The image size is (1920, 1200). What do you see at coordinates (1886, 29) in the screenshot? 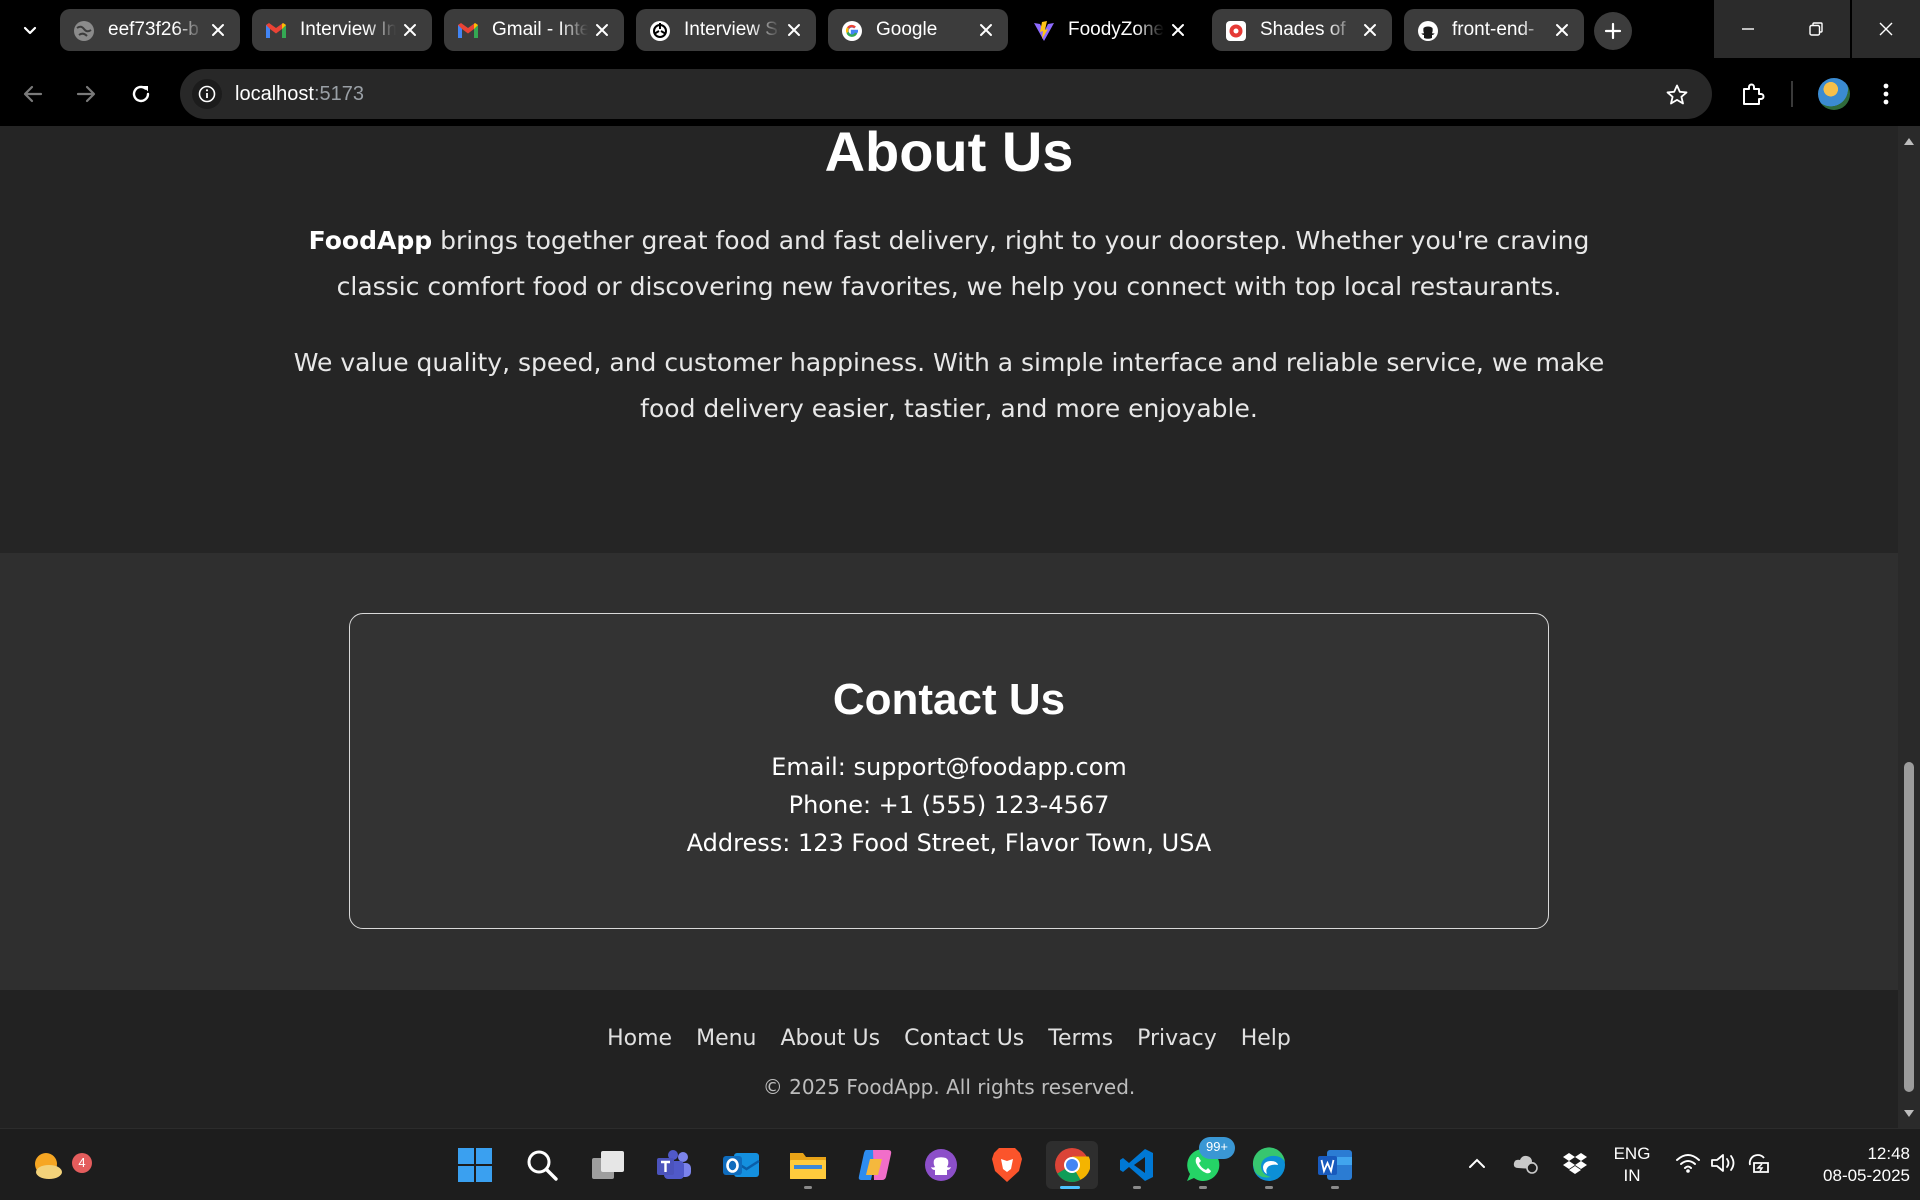
I see `close-window-button` at bounding box center [1886, 29].